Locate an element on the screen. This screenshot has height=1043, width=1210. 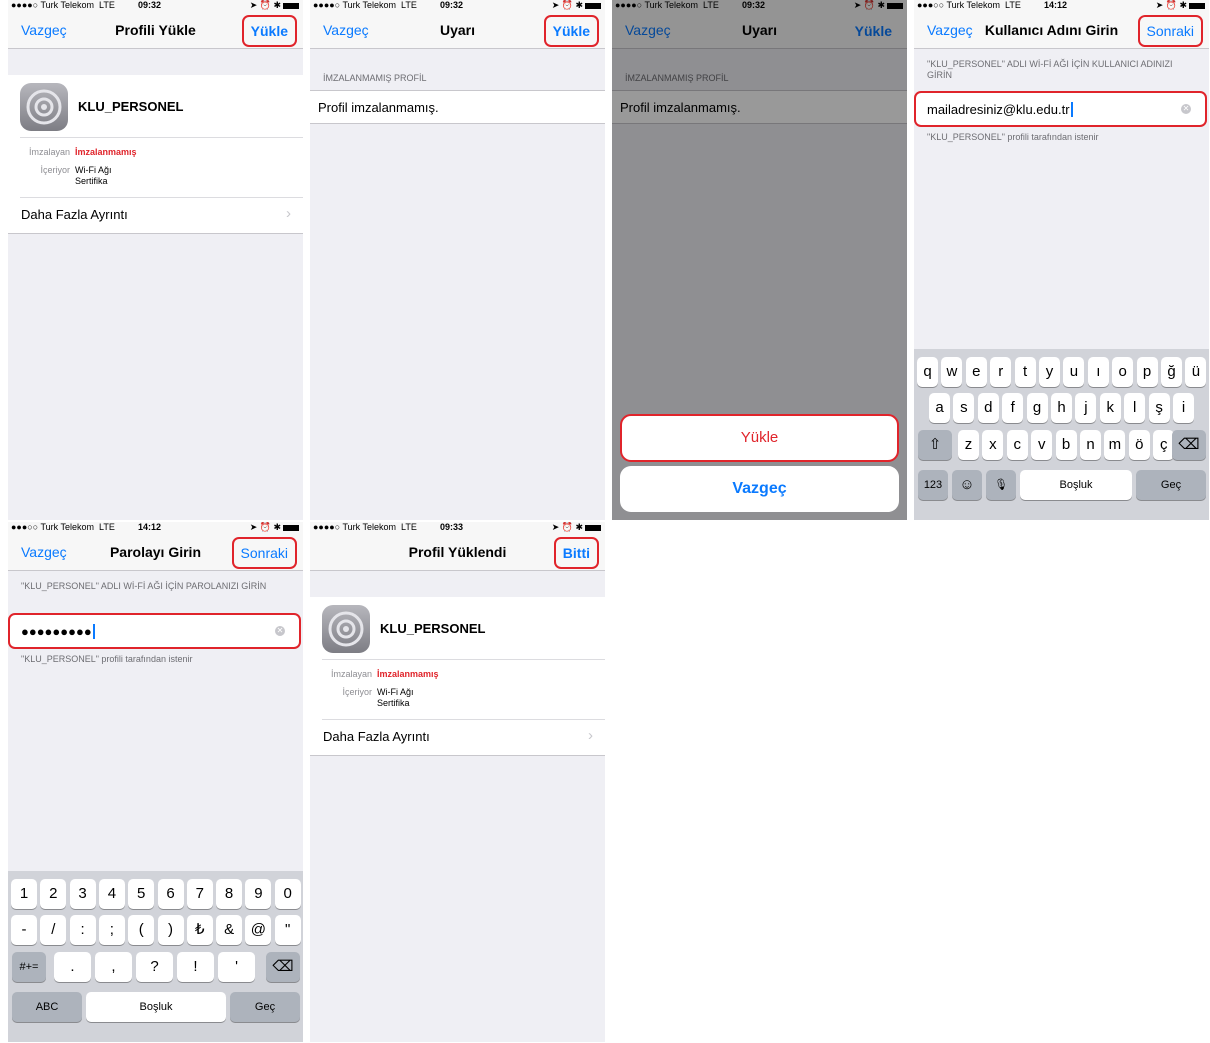
done-button: Bitti is located at coordinates (576, 553).